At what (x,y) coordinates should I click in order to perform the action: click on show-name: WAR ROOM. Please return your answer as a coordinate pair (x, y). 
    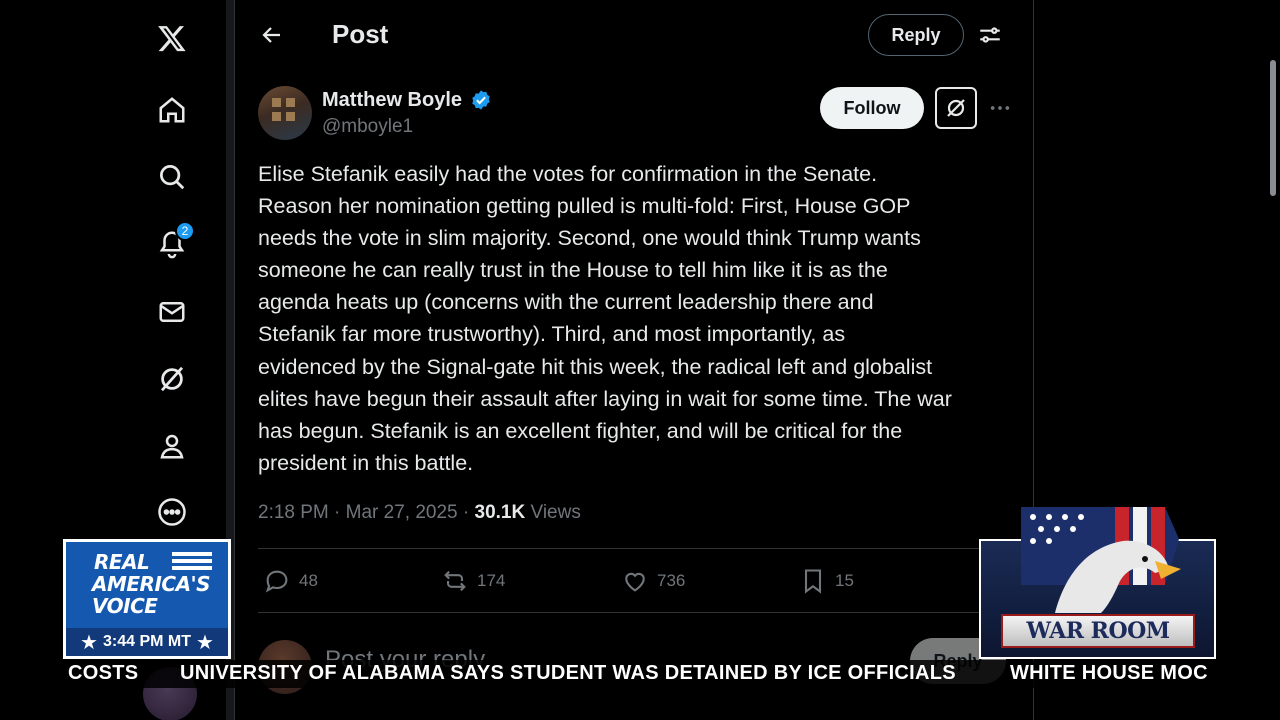
    Looking at the image, I should click on (1098, 631).